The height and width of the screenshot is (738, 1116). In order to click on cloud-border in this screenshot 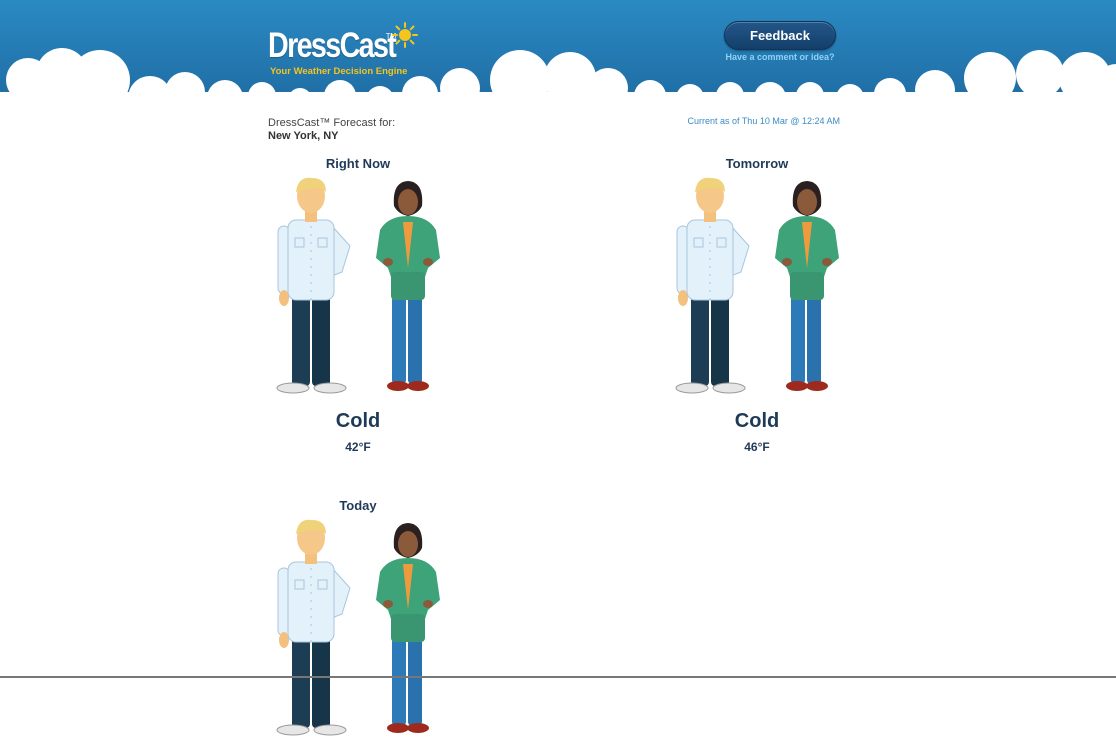, I will do `click(558, 80)`.